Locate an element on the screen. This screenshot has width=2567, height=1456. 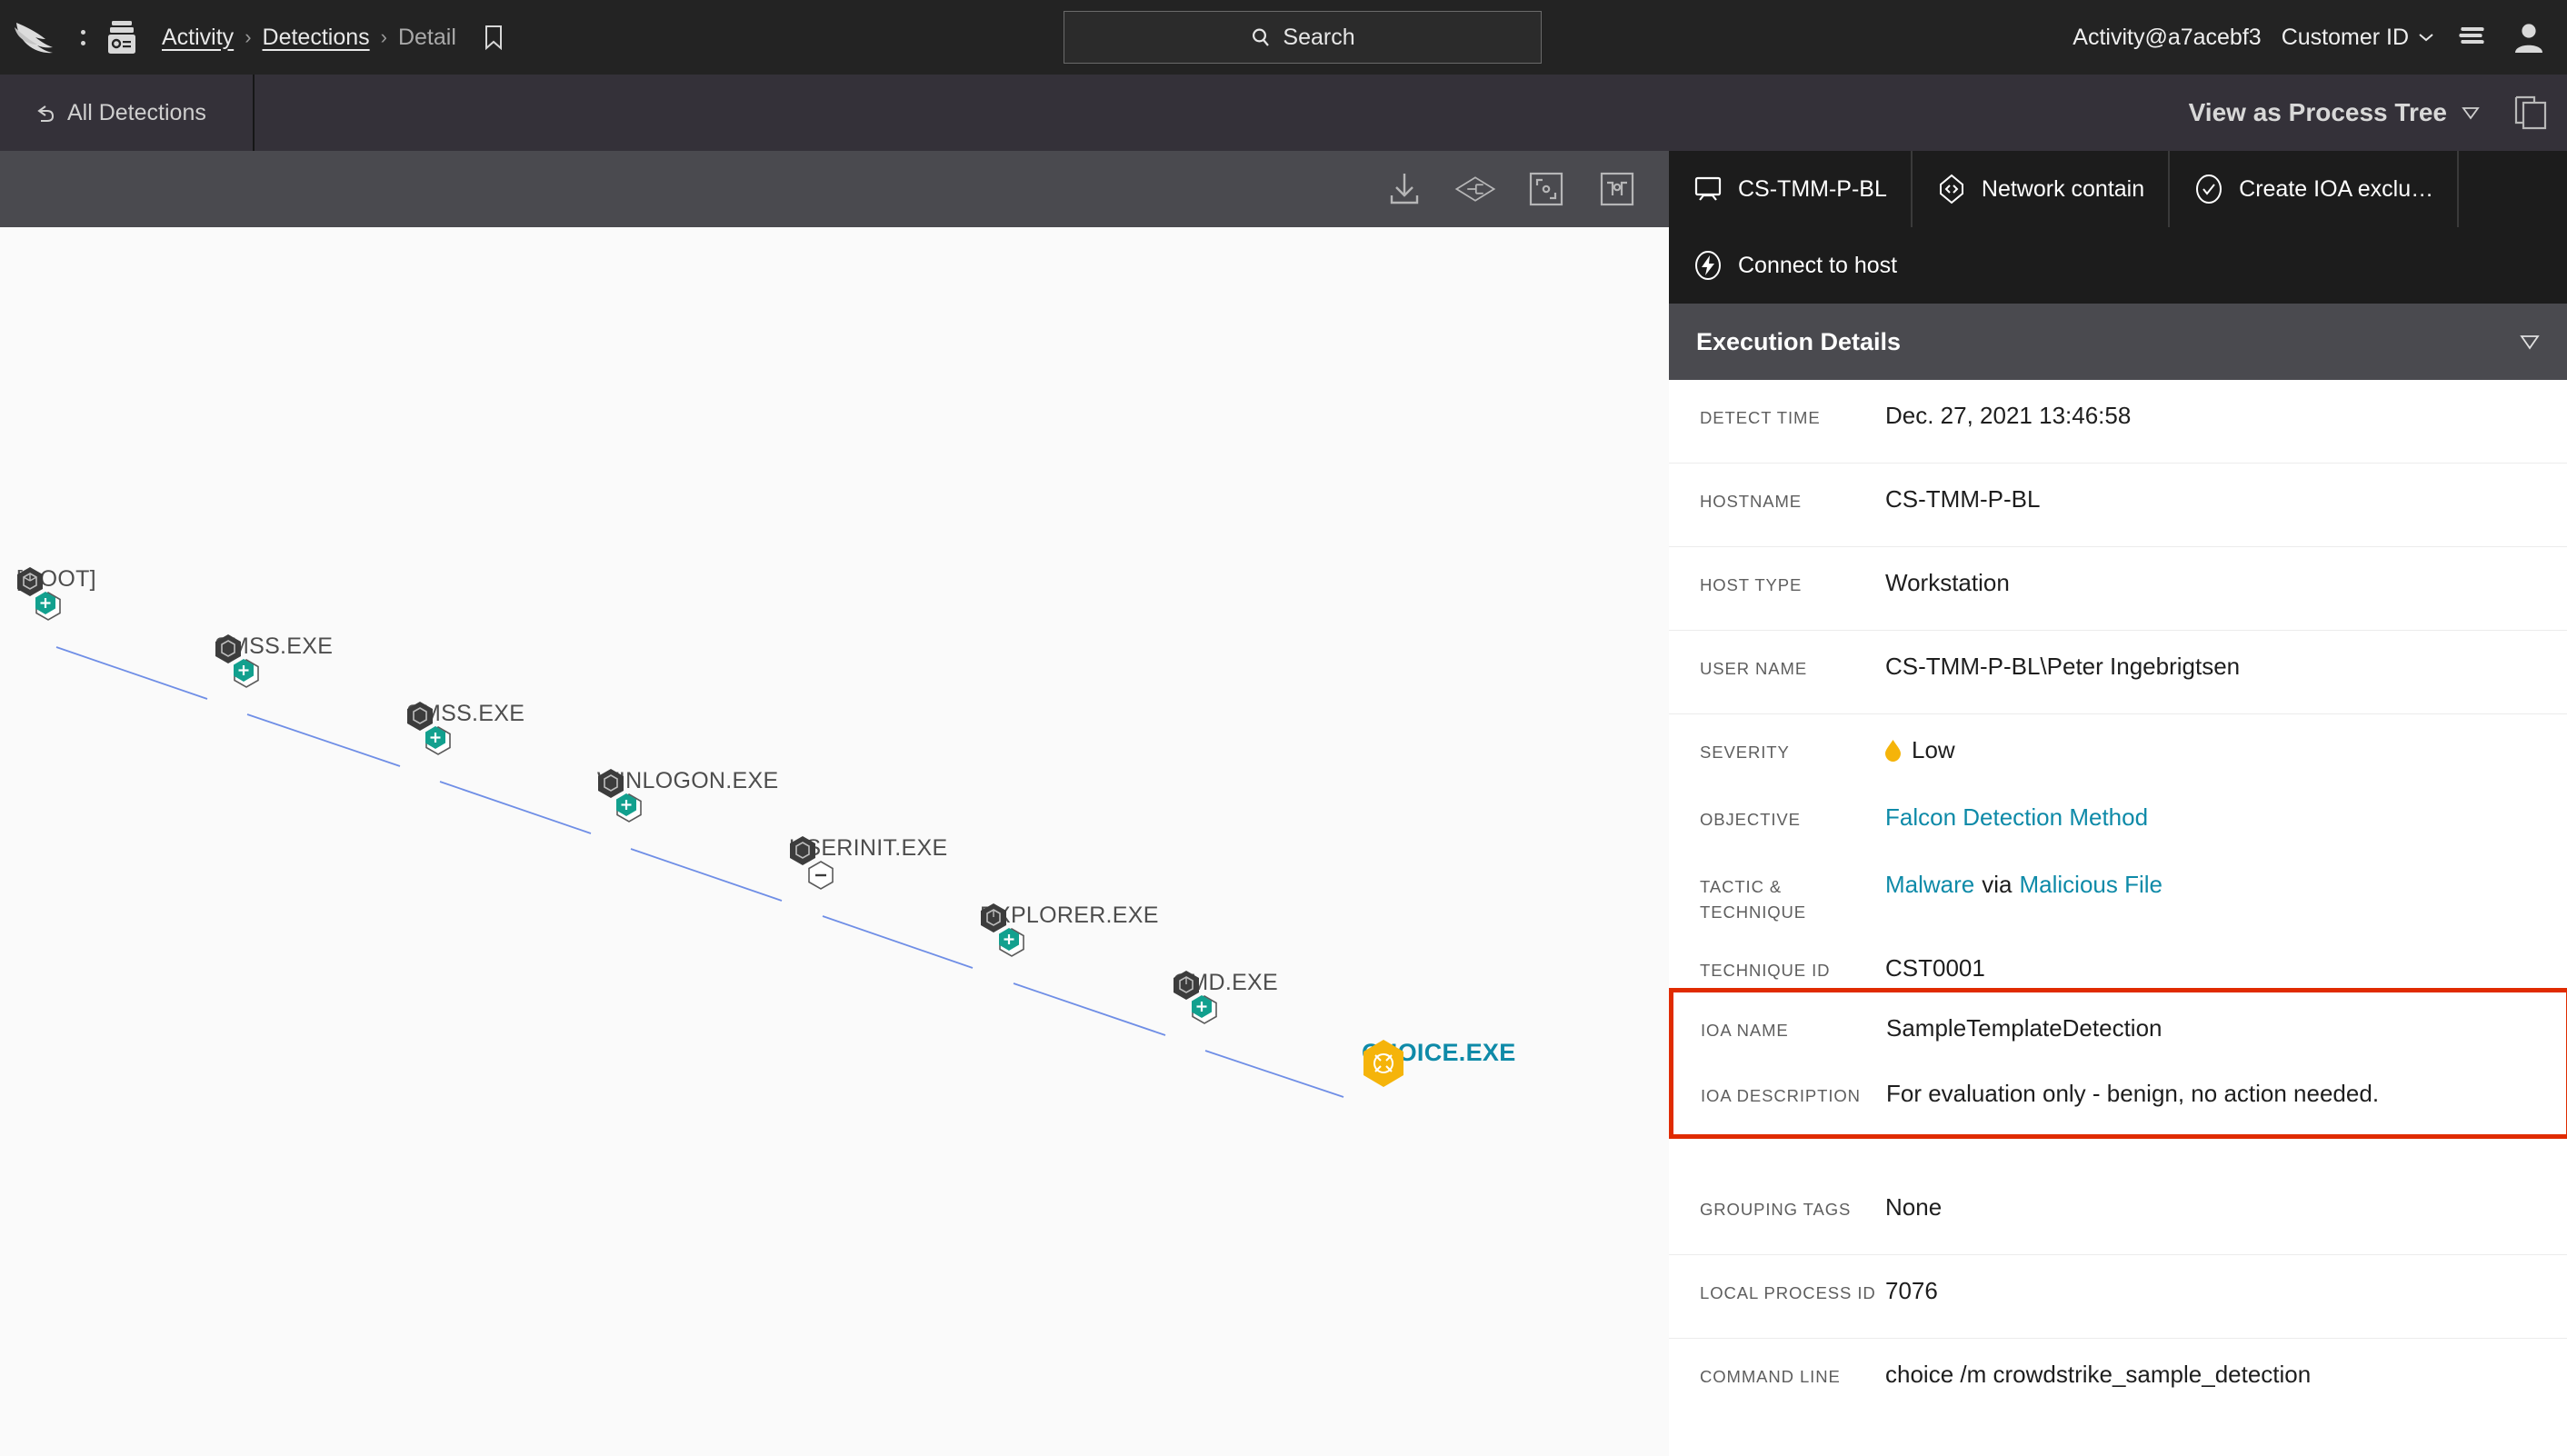
field-key: OBJECTIVE is located at coordinates (1750, 820).